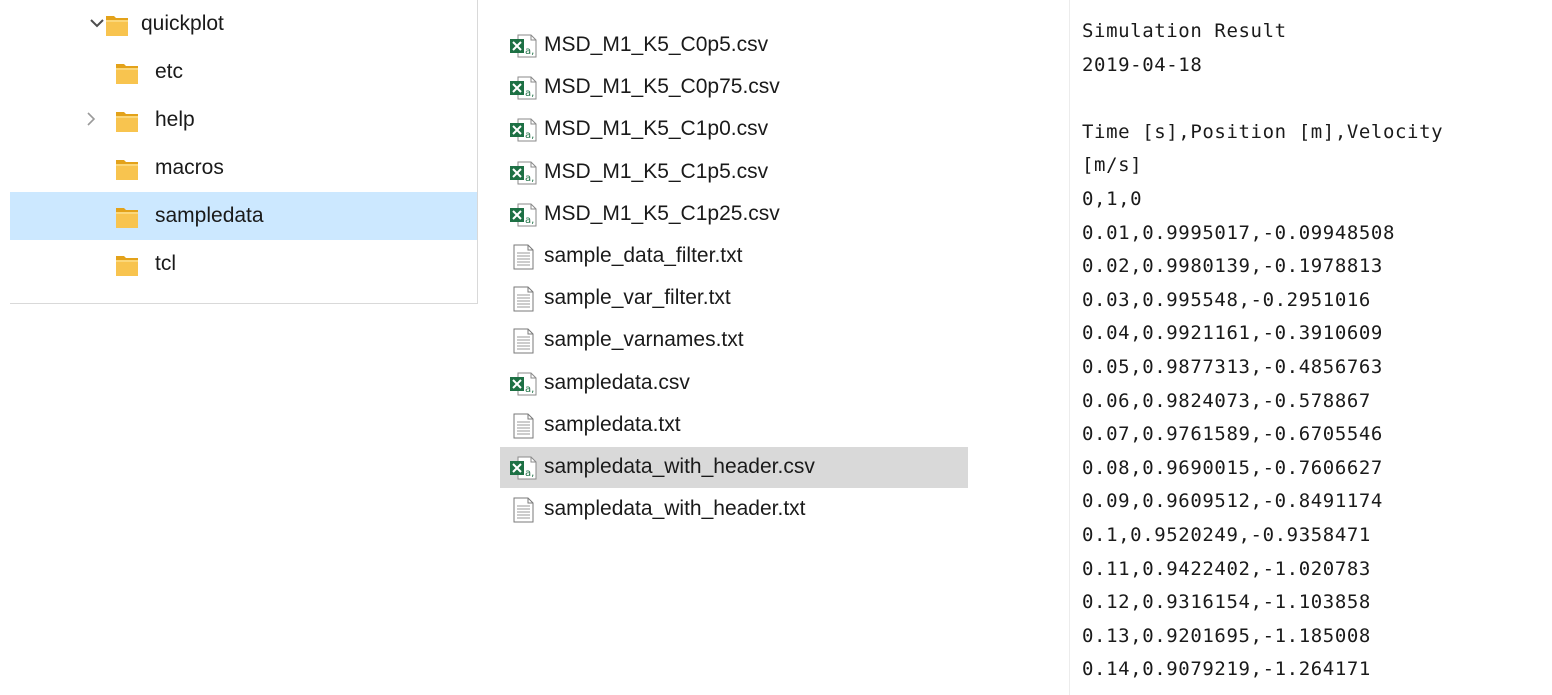  I want to click on tree-item-etc: etc, so click(243, 72).